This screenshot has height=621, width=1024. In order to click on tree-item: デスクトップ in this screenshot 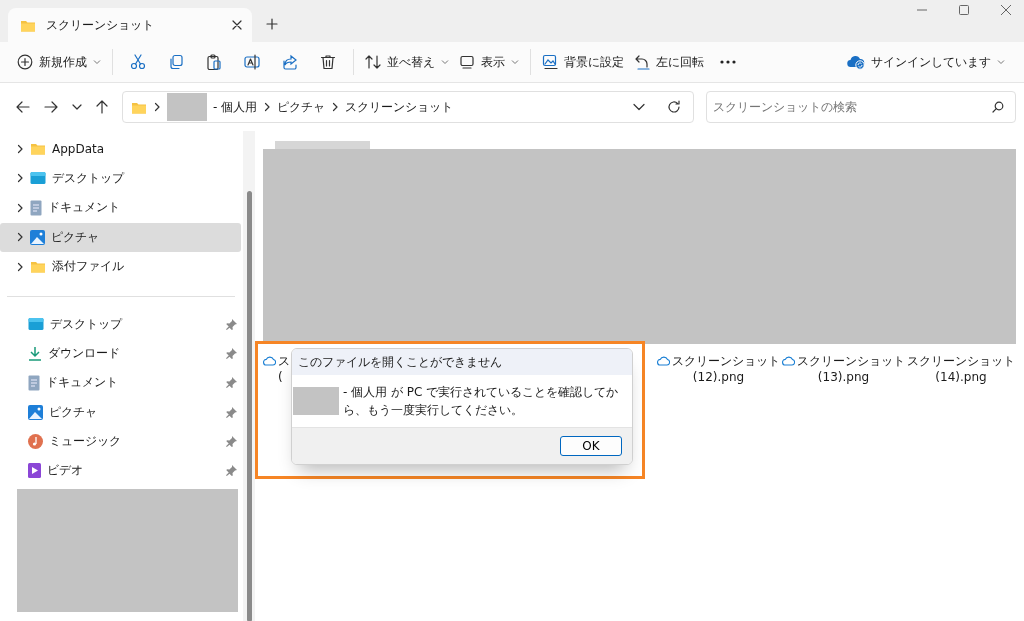, I will do `click(120, 178)`.